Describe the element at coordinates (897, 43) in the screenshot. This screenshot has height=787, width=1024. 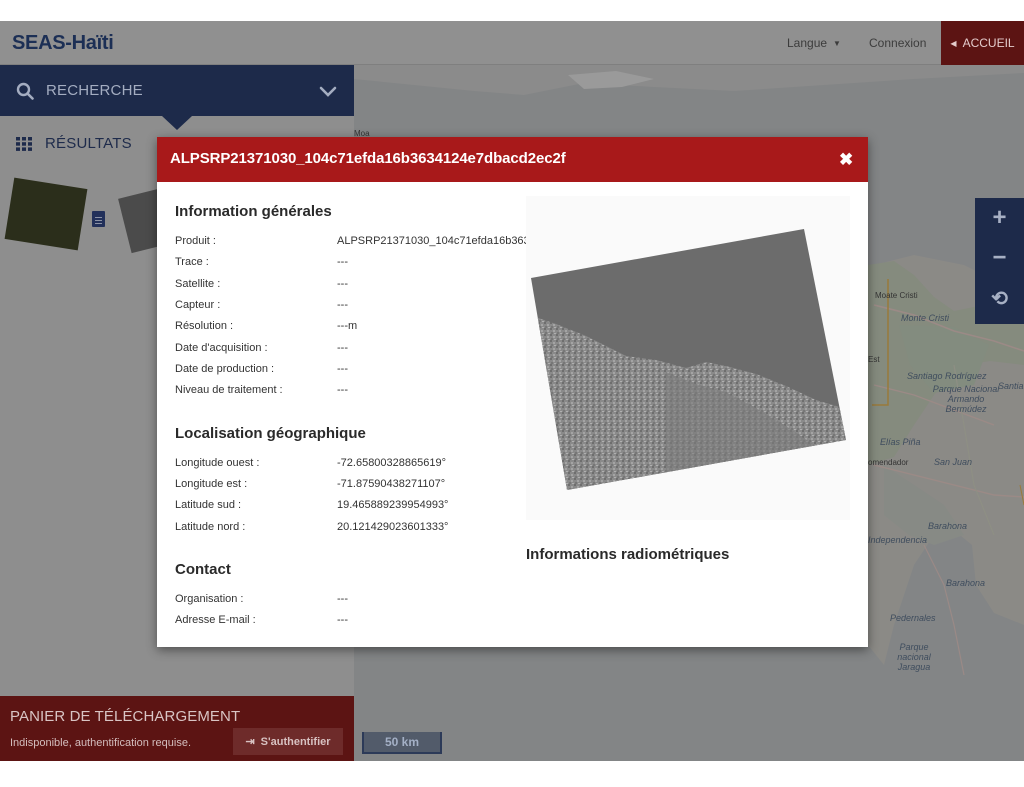
I see `login-link: Connexion` at that location.